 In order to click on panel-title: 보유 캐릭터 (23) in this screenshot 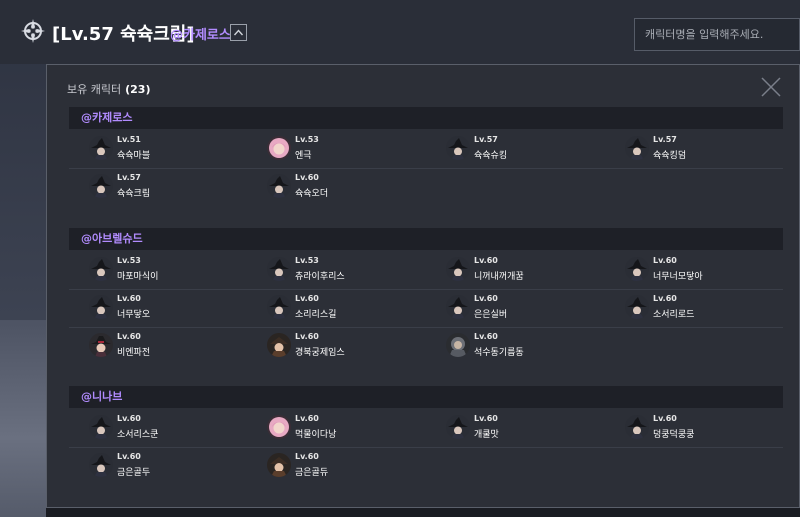, I will do `click(108, 89)`.